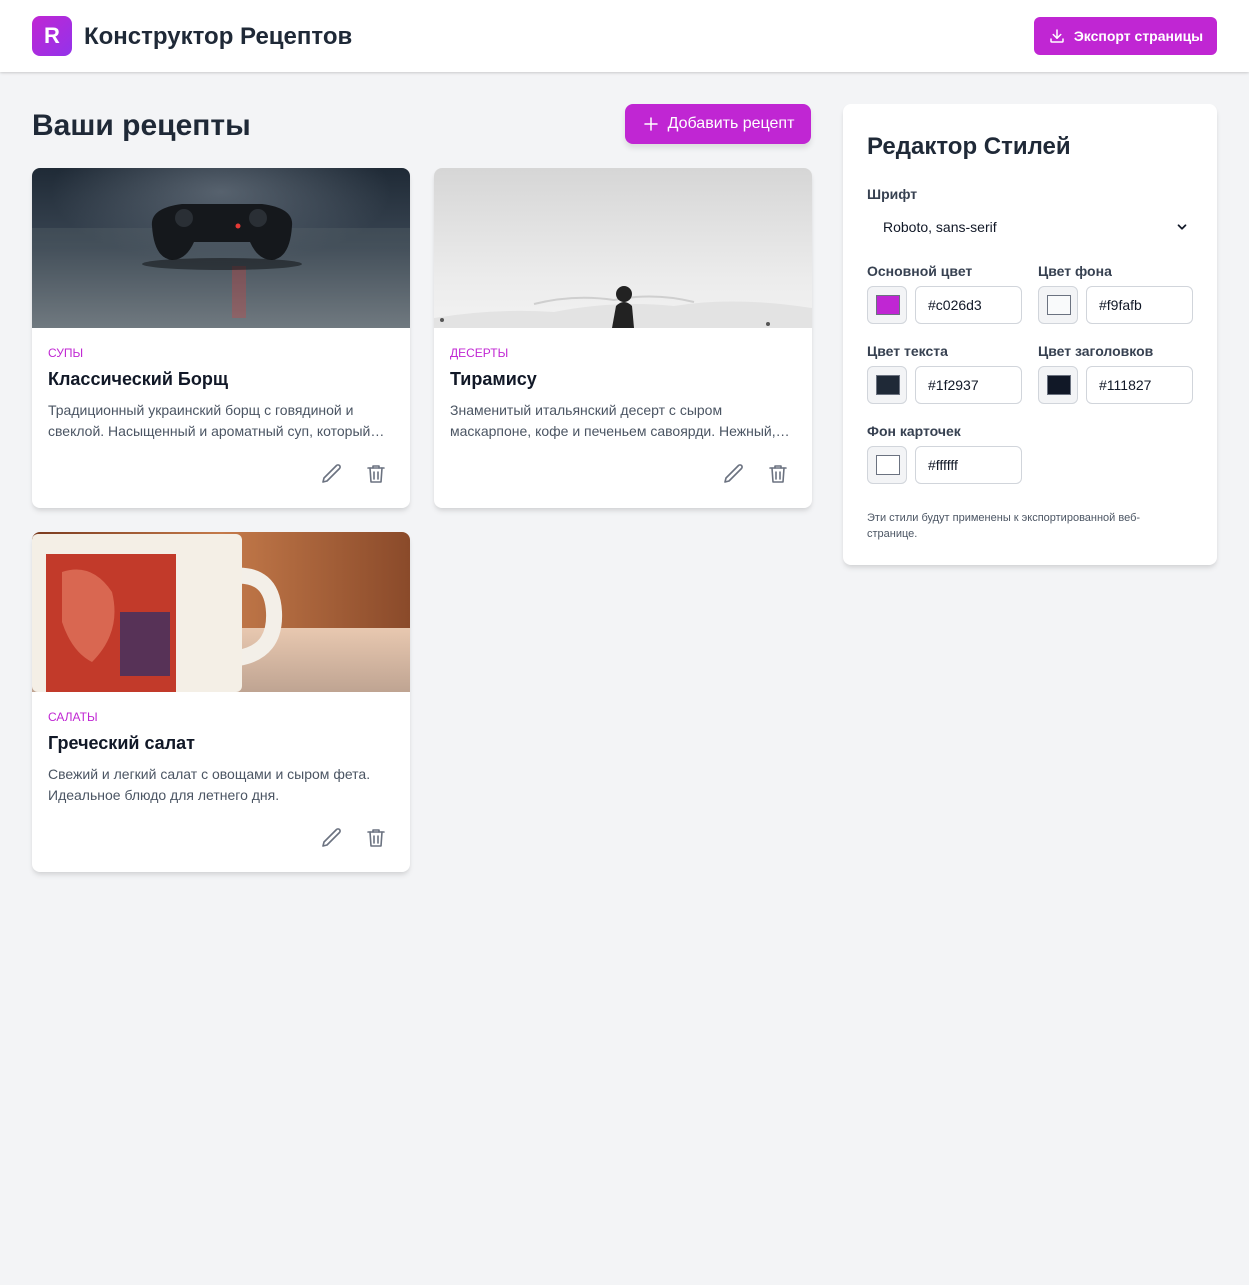 The image size is (1249, 1285). Describe the element at coordinates (73, 717) in the screenshot. I see `recipe-category: САЛАТЫ` at that location.